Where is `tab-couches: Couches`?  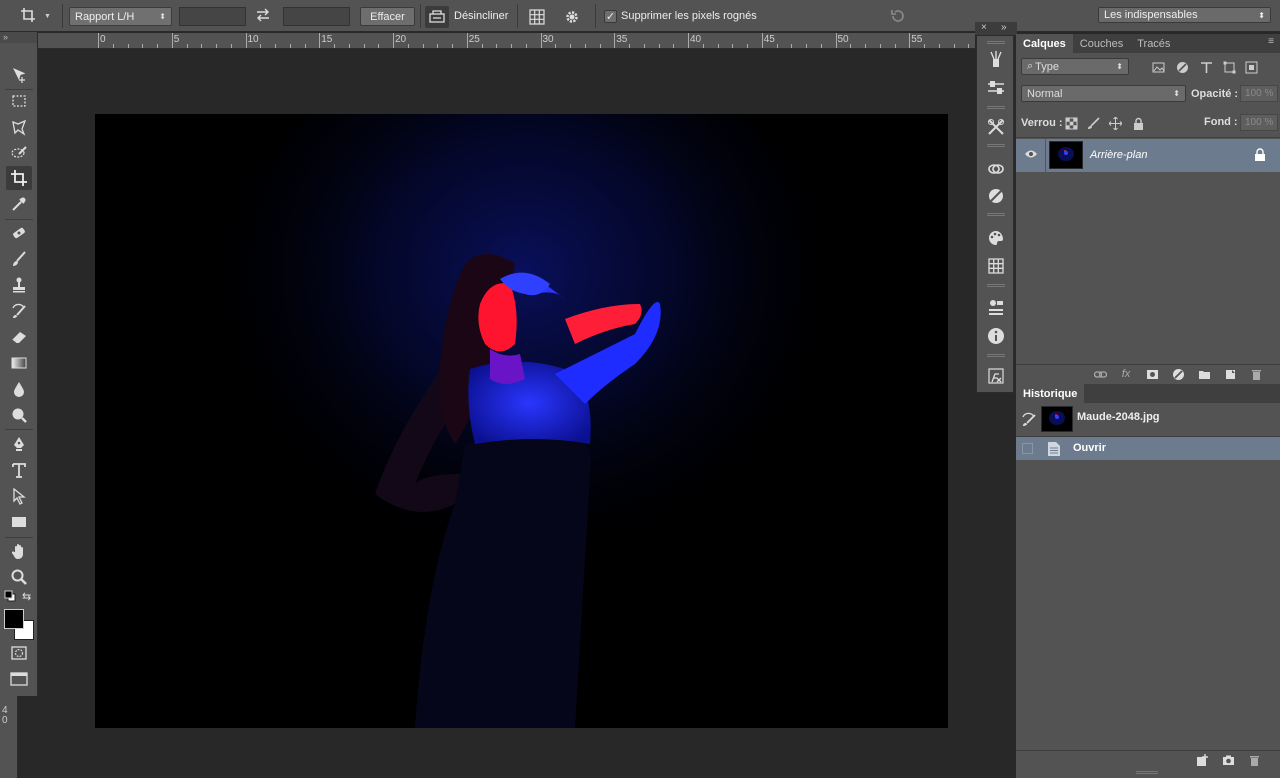 tab-couches: Couches is located at coordinates (1101, 43).